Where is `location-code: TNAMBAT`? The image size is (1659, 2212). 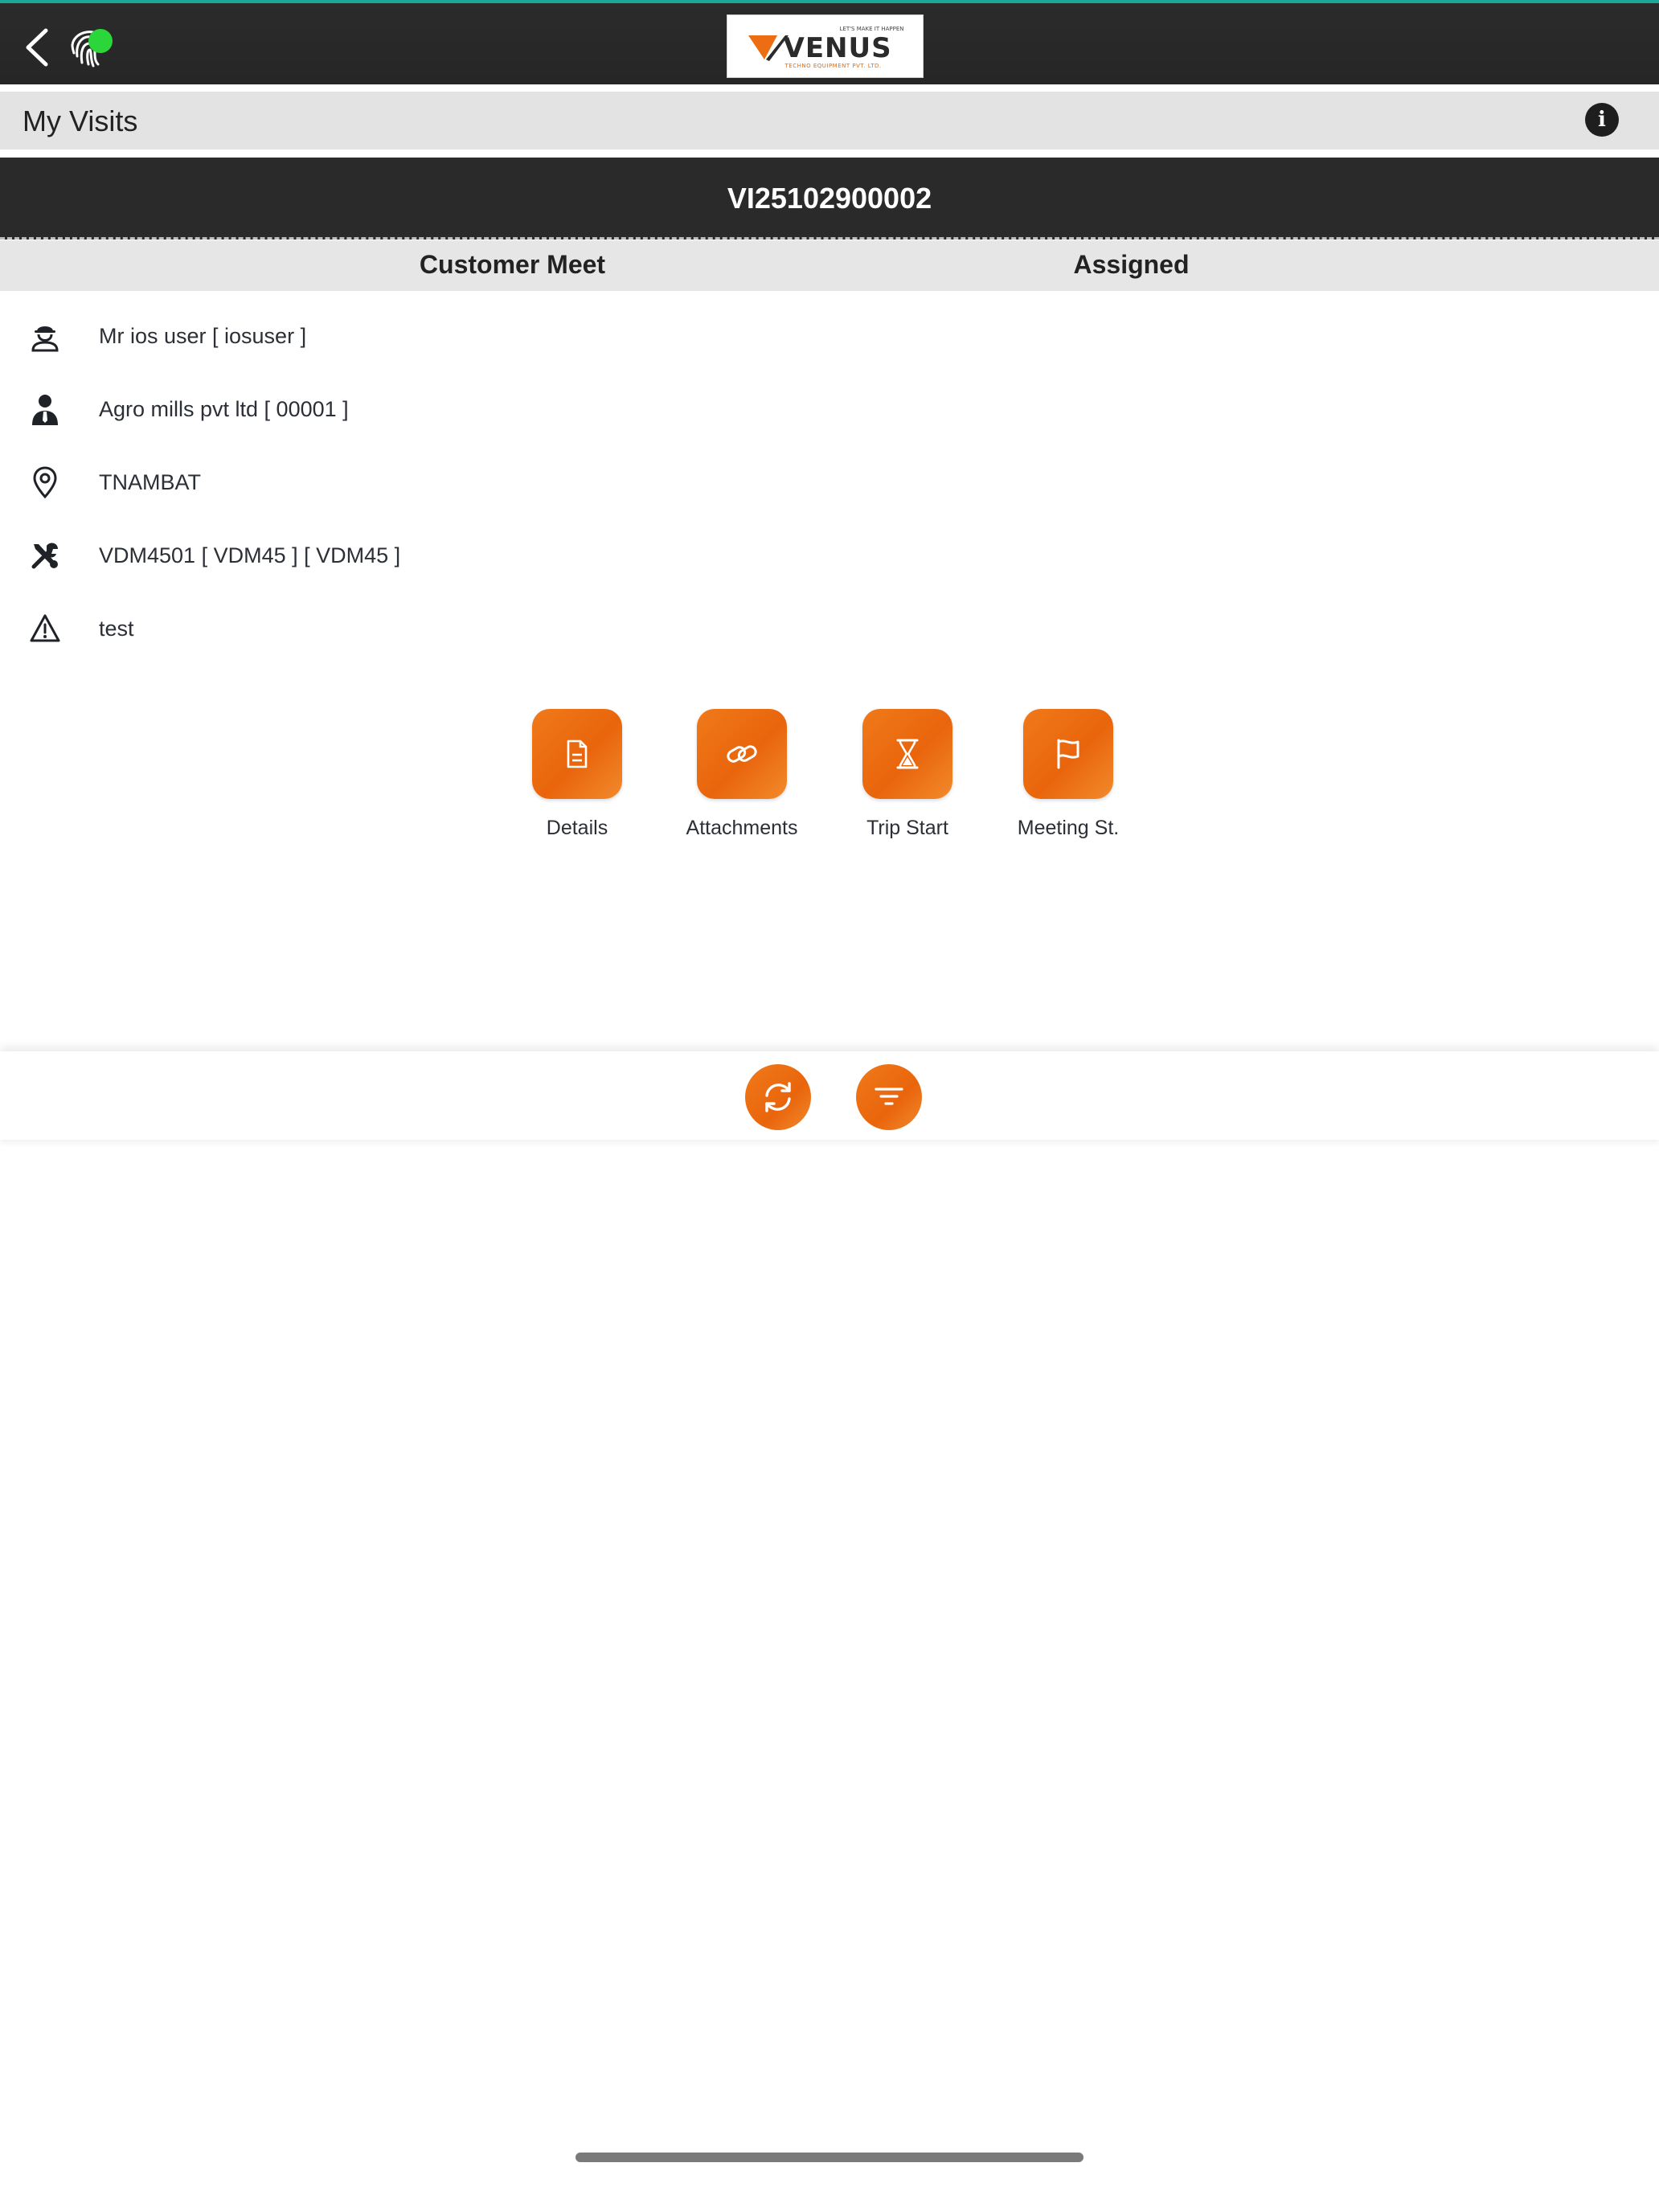
location-code: TNAMBAT is located at coordinates (150, 481).